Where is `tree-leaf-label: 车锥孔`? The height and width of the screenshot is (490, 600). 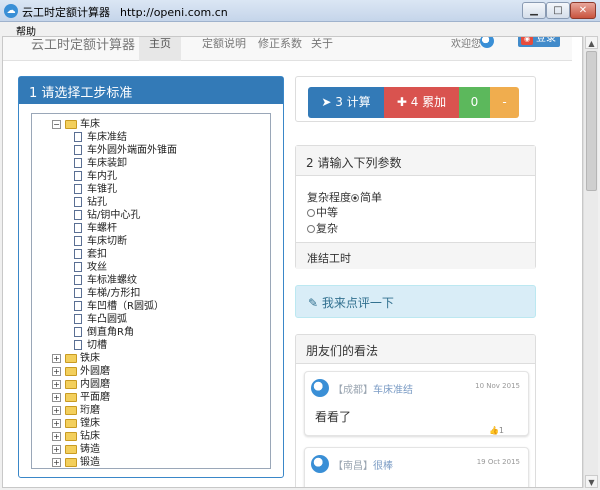
tree-leaf-label: 车锥孔 is located at coordinates (102, 189).